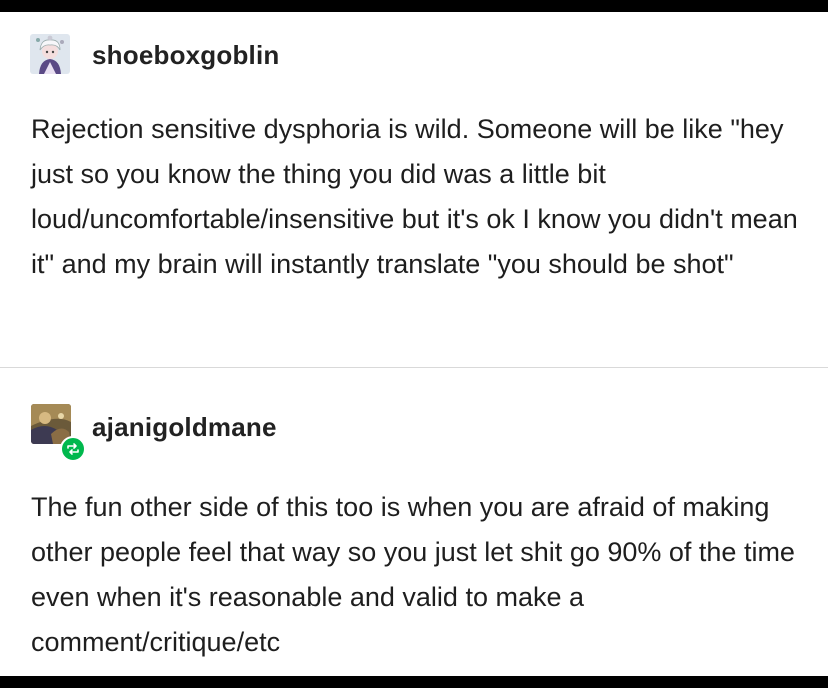 The height and width of the screenshot is (688, 828). I want to click on avatar, so click(50, 54).